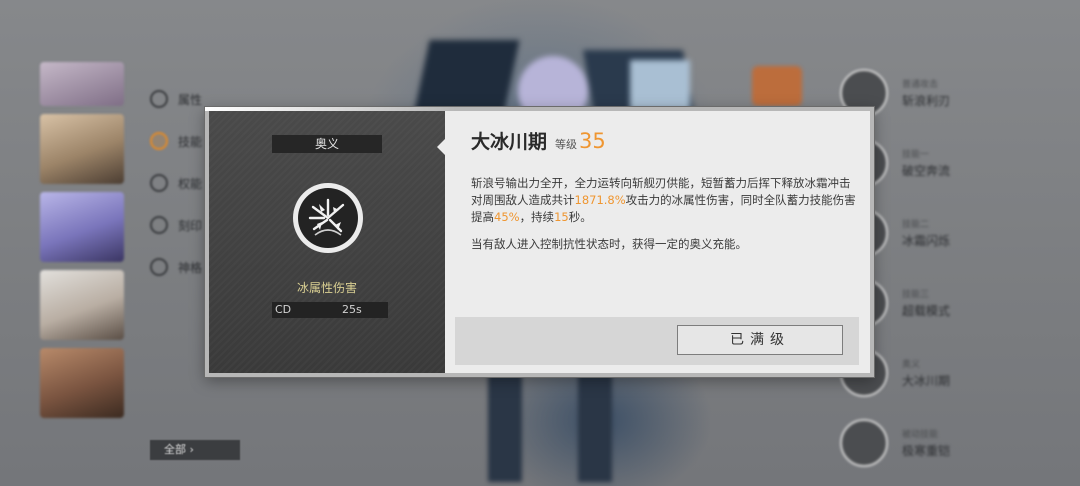 The width and height of the screenshot is (1080, 486). Describe the element at coordinates (507, 217) in the screenshot. I see `damage-boost-value: 45%` at that location.